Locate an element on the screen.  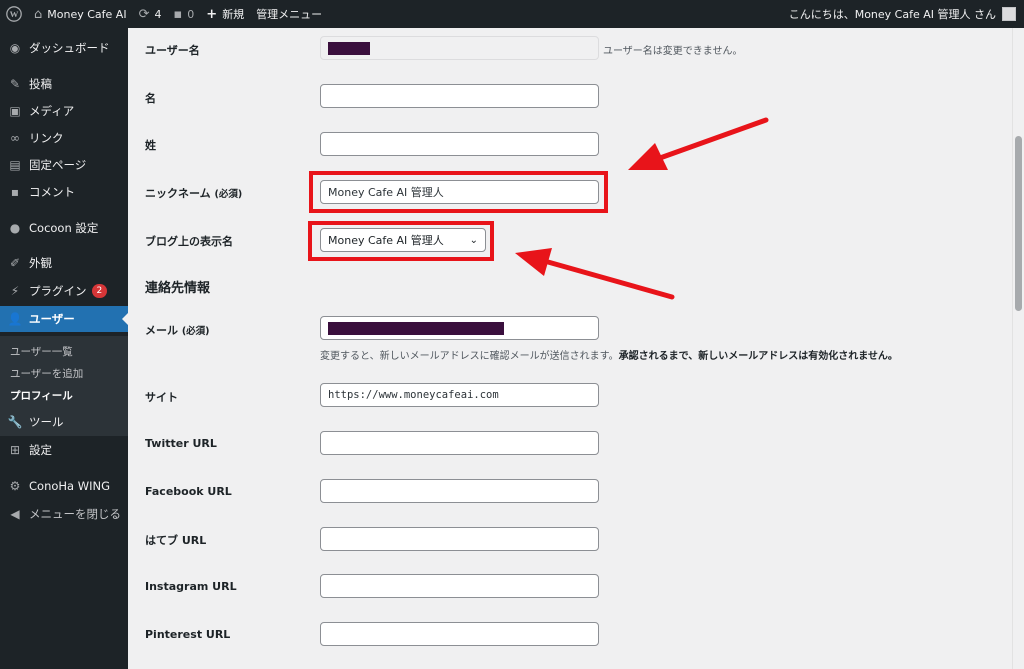
sidebar-item-posts: ✎ 投稿 is located at coordinates (64, 84).